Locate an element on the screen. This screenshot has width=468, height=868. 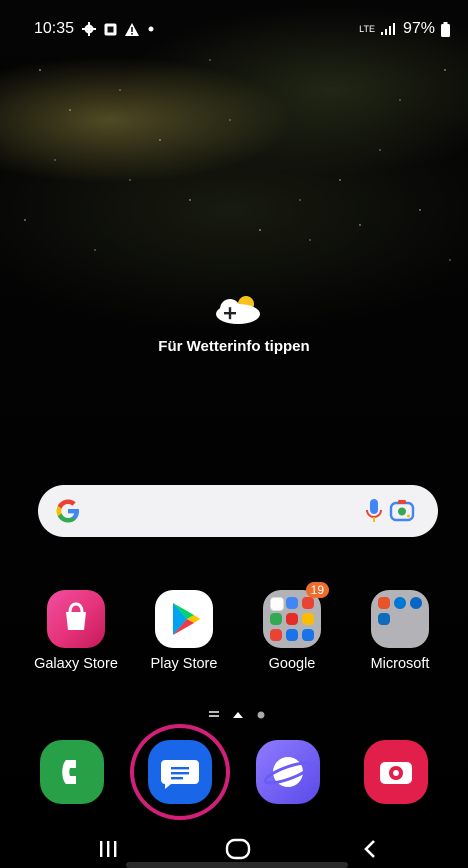
home-icon is located at coordinates (238, 849).